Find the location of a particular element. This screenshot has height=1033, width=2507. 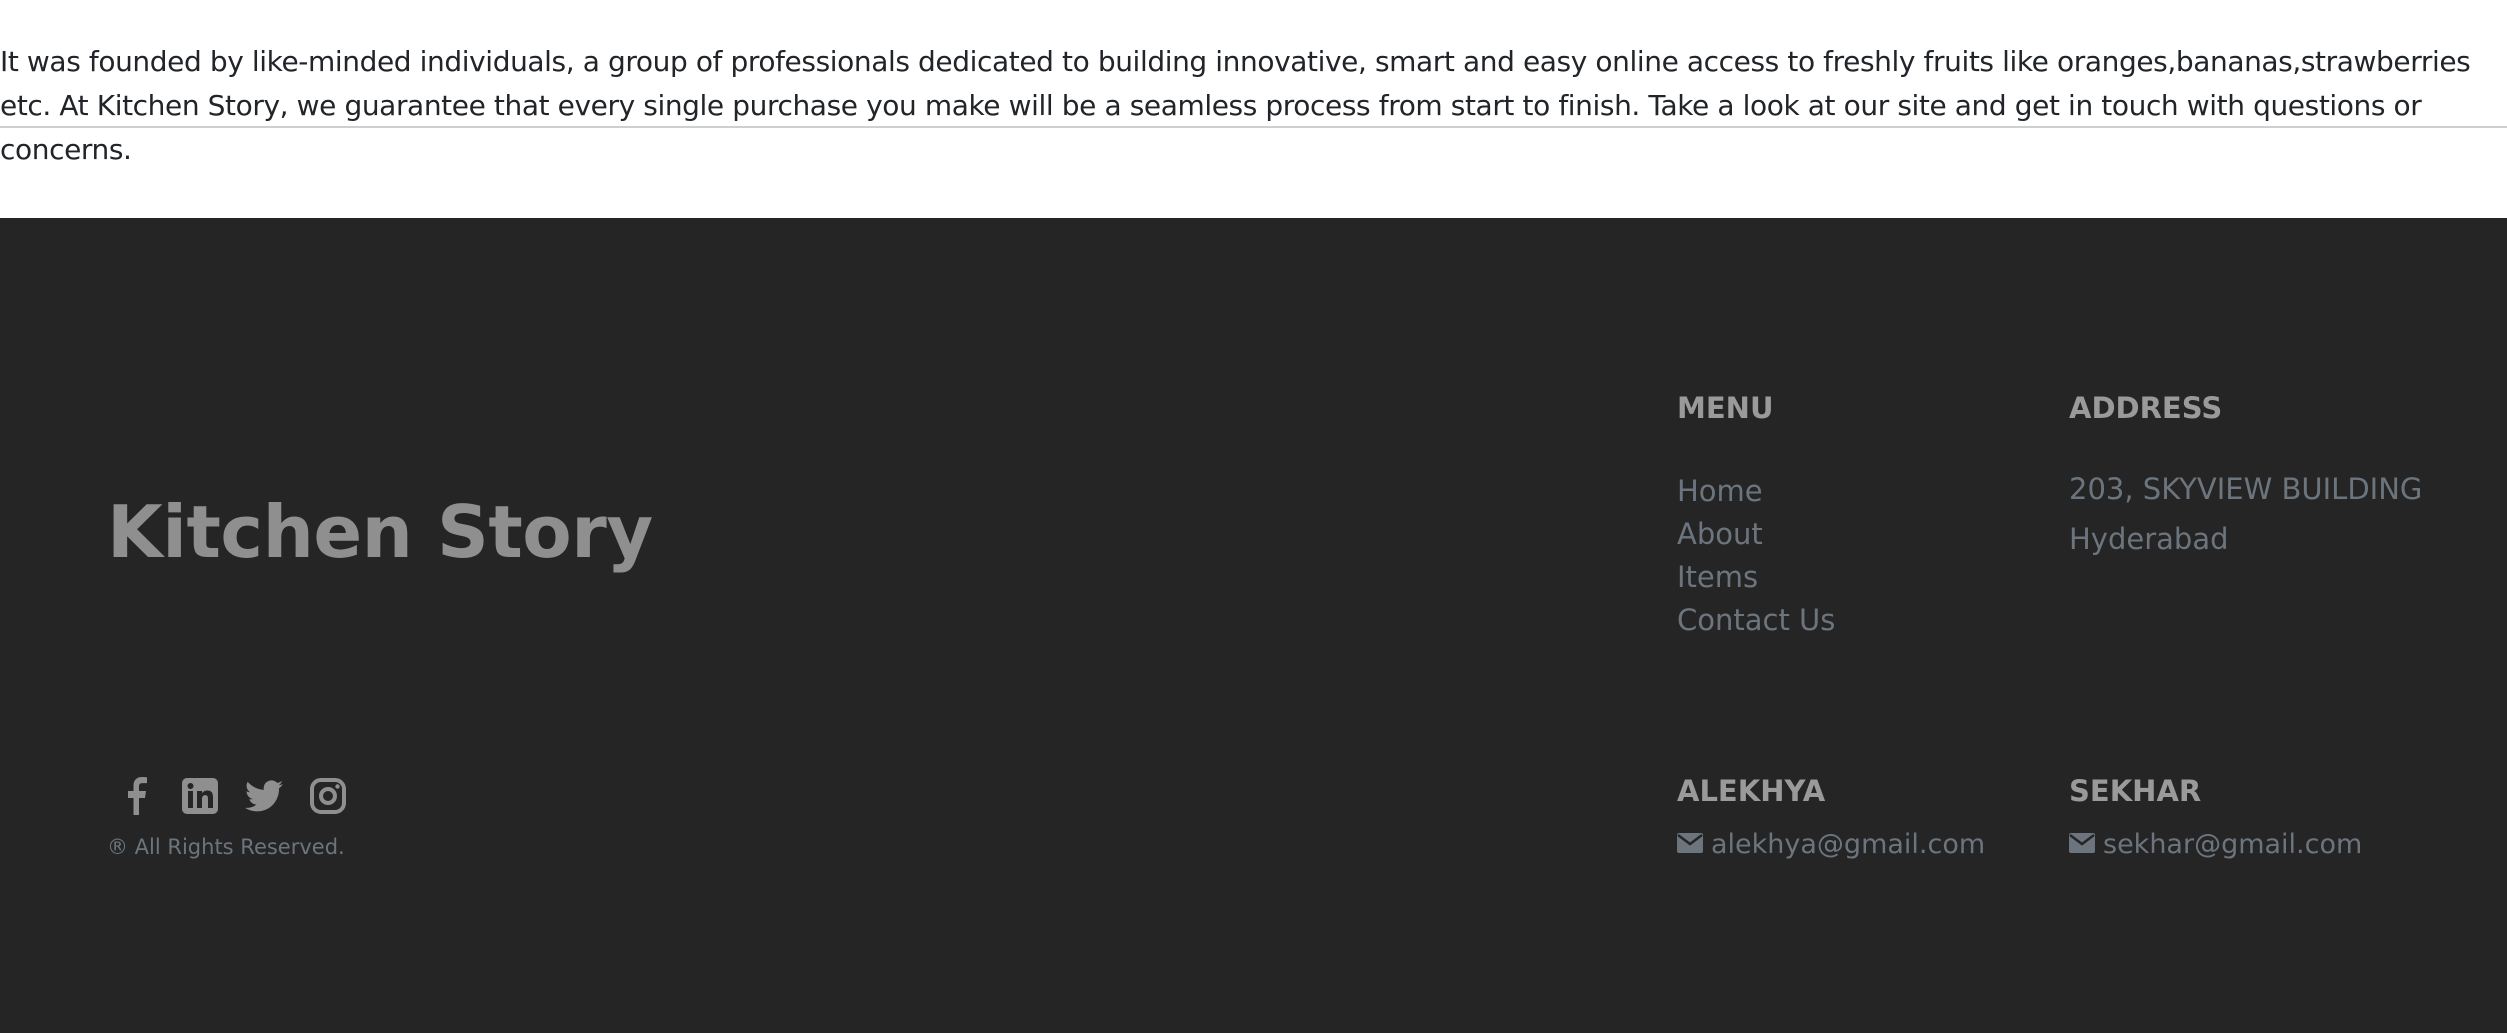

menu-link-contact: Contact Us is located at coordinates (1756, 620).